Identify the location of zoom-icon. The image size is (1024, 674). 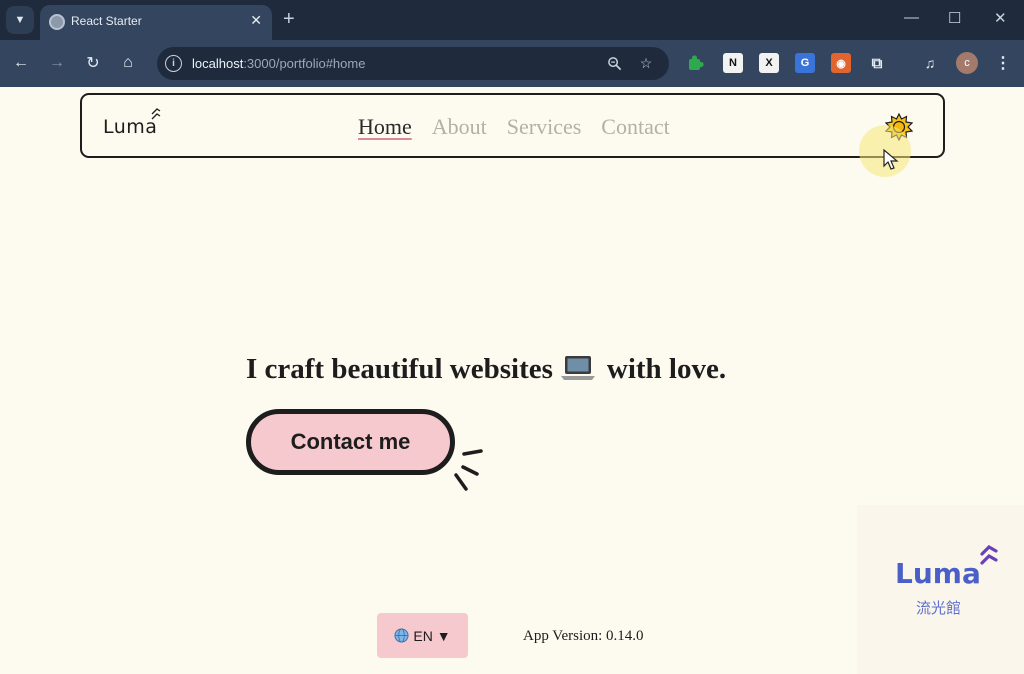
(614, 63).